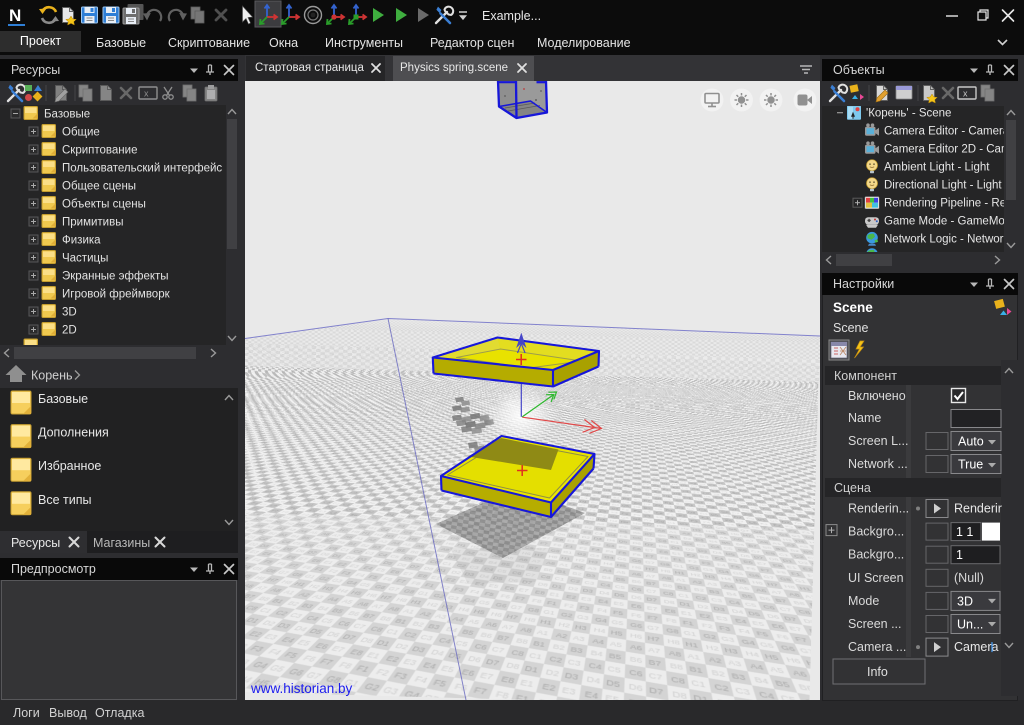  I want to click on svg-text: Rendering Pipeline - Rer, so click(944, 204).